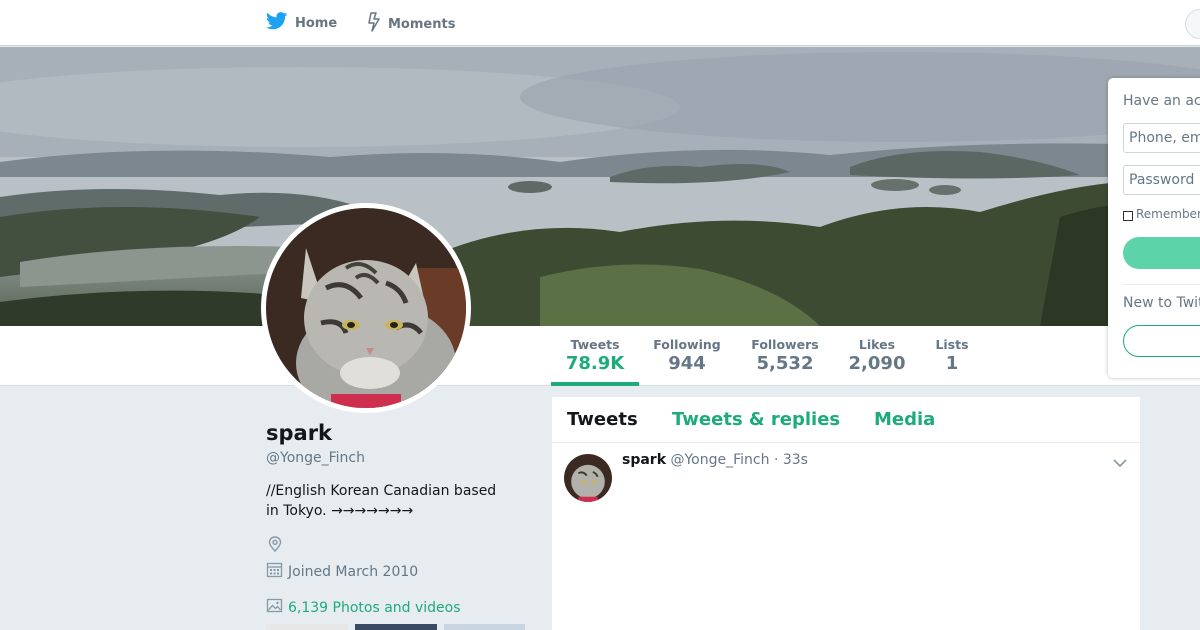  What do you see at coordinates (756, 419) in the screenshot?
I see `tab-tweets-replies: Tweets & replies` at bounding box center [756, 419].